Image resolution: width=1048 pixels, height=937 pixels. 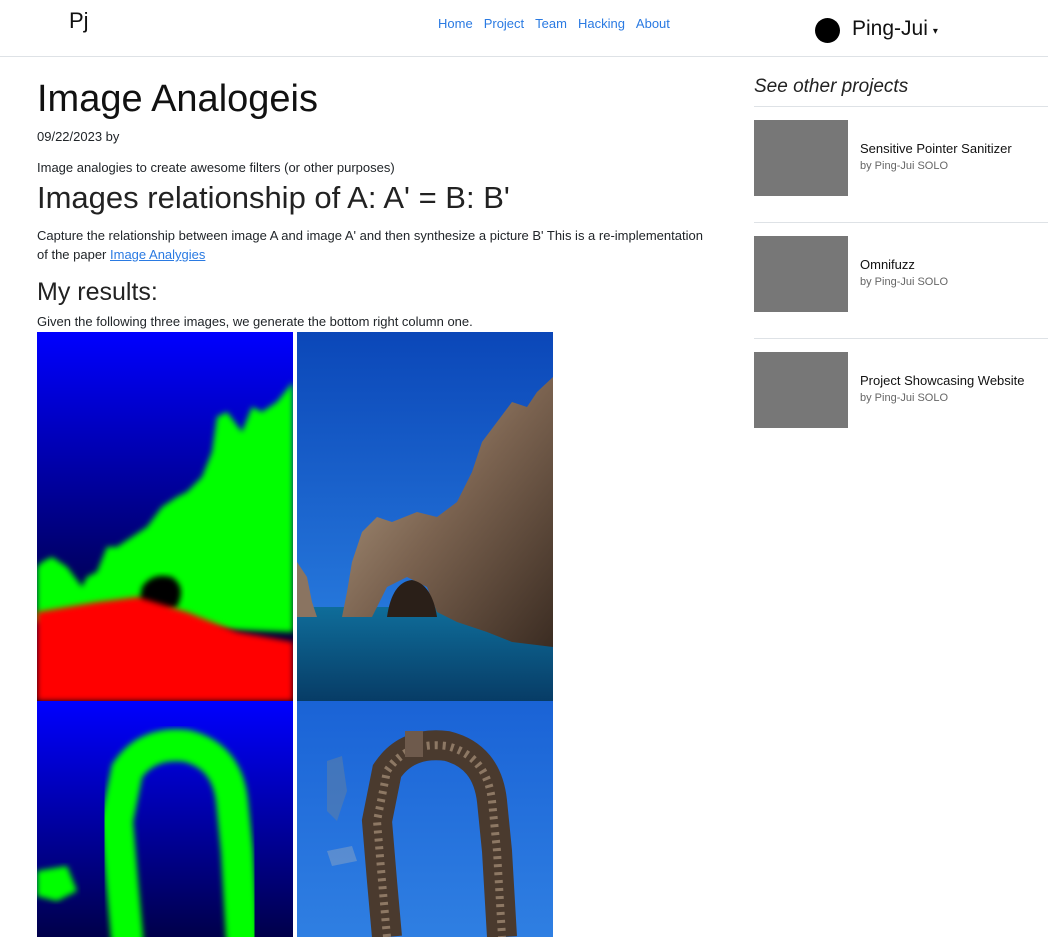 What do you see at coordinates (551, 24) in the screenshot?
I see `nav-team: Team` at bounding box center [551, 24].